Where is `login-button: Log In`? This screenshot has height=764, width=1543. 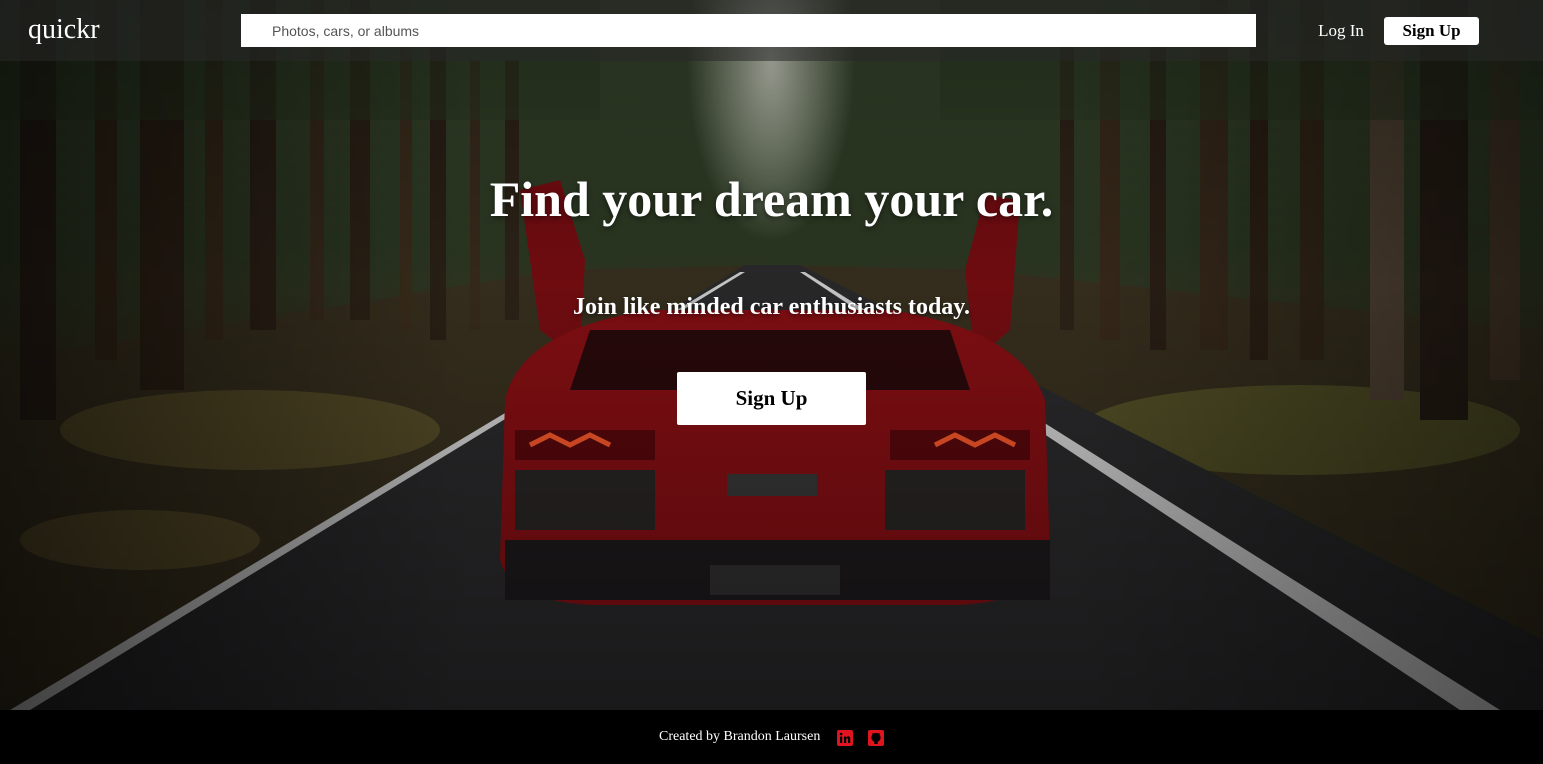
login-button: Log In is located at coordinates (1341, 31).